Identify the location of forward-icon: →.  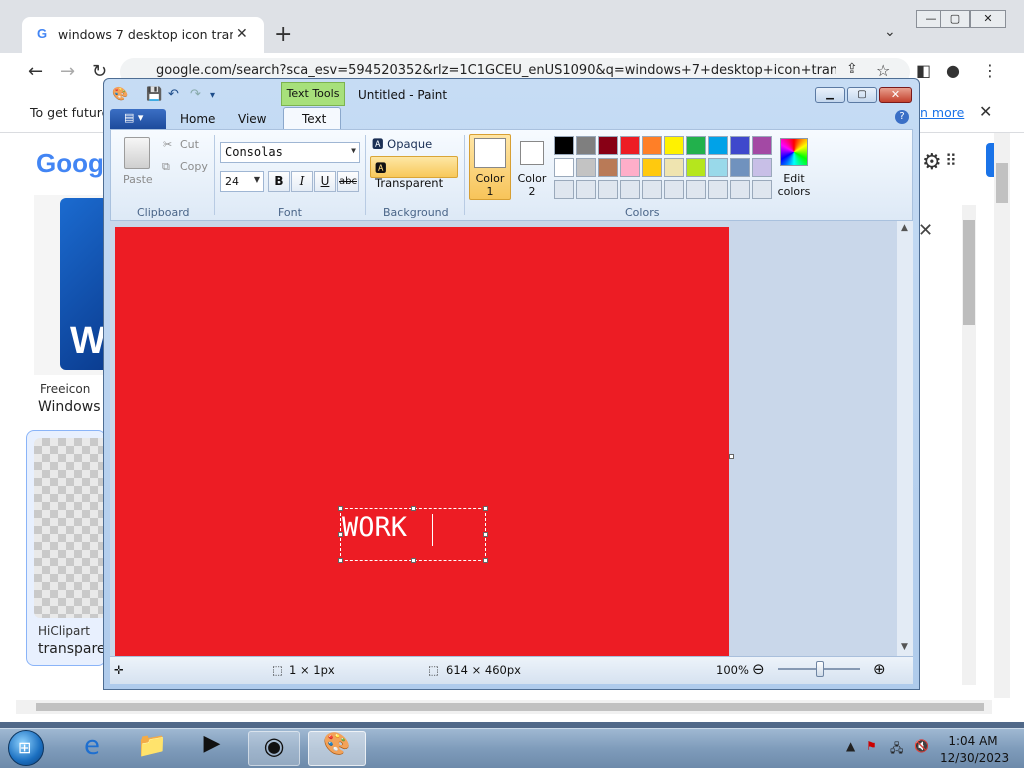
(67, 71).